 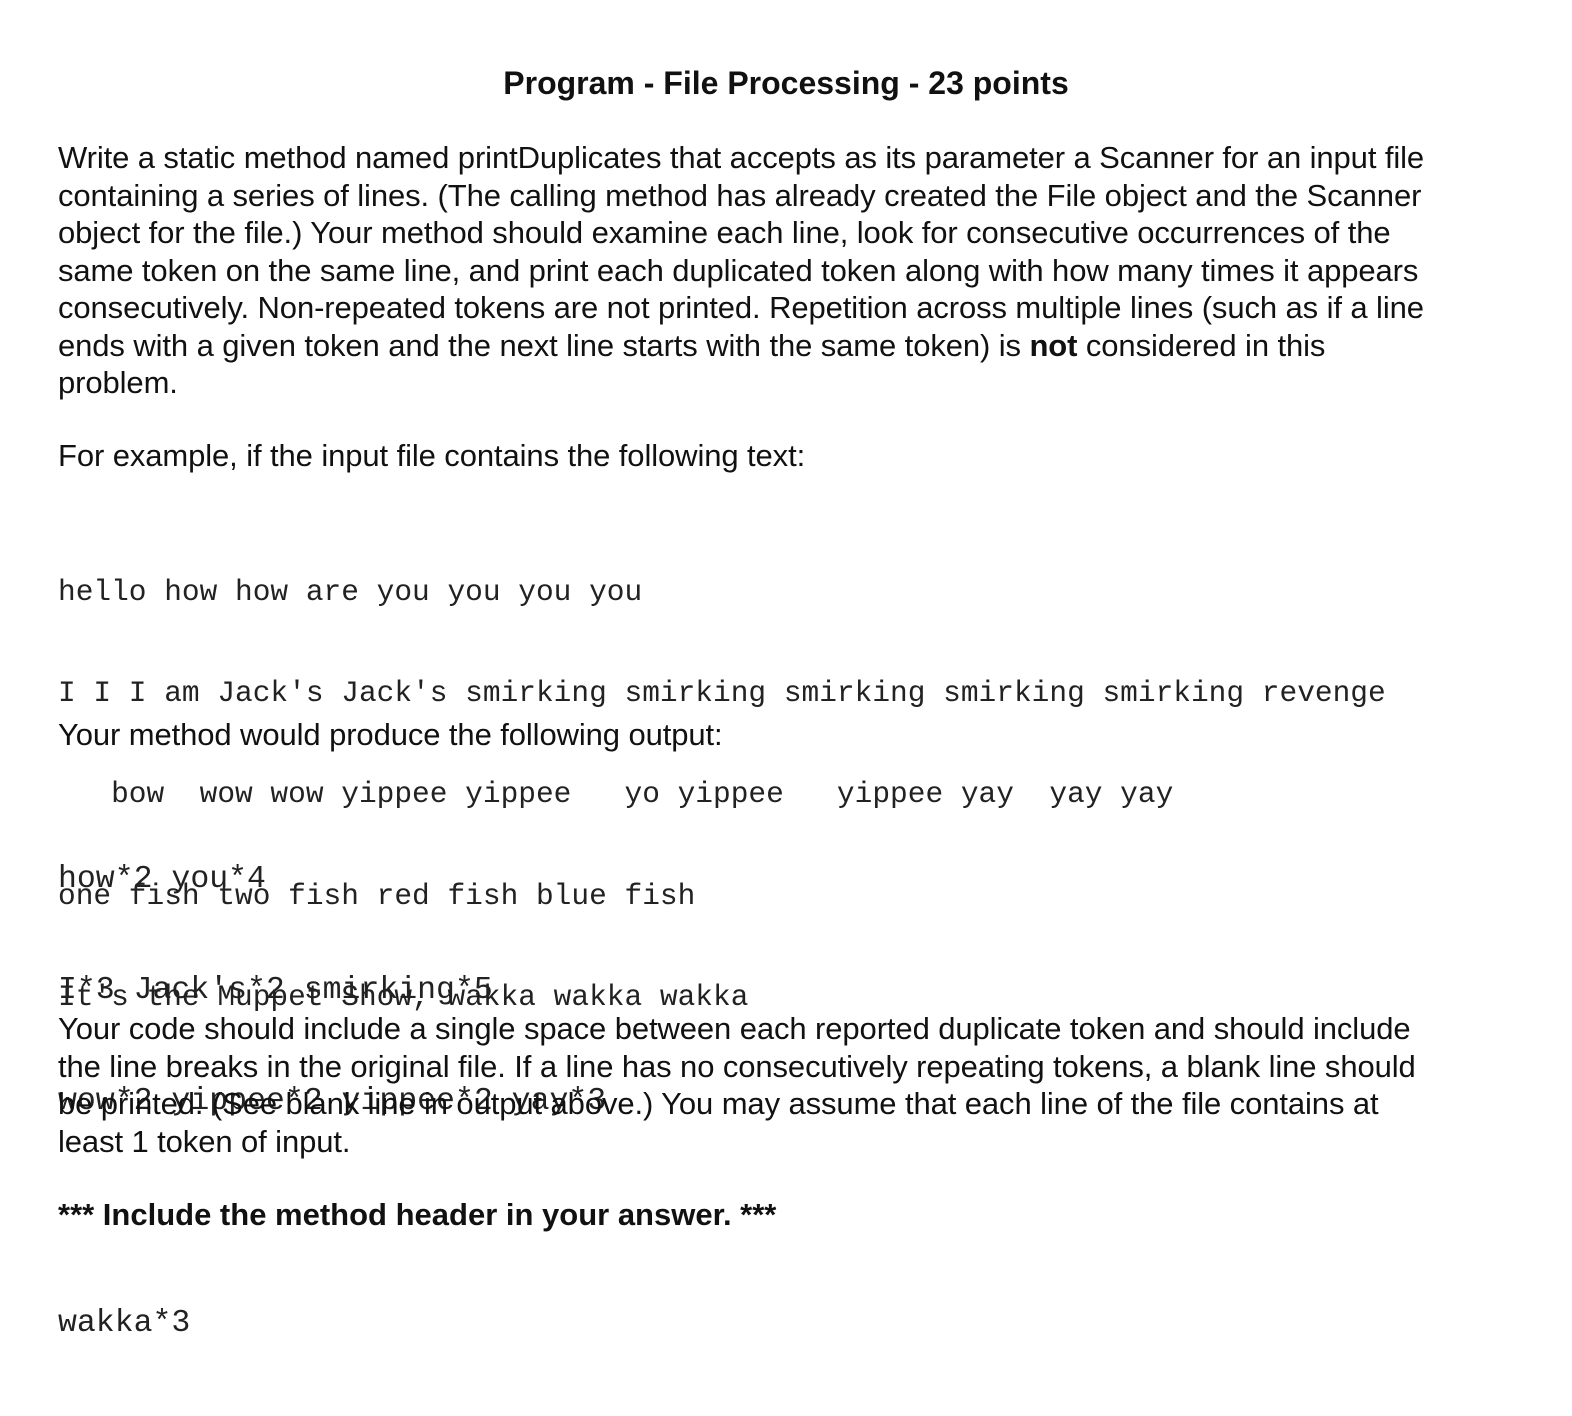 What do you see at coordinates (118, 382) in the screenshot?
I see `description-line: problem.` at bounding box center [118, 382].